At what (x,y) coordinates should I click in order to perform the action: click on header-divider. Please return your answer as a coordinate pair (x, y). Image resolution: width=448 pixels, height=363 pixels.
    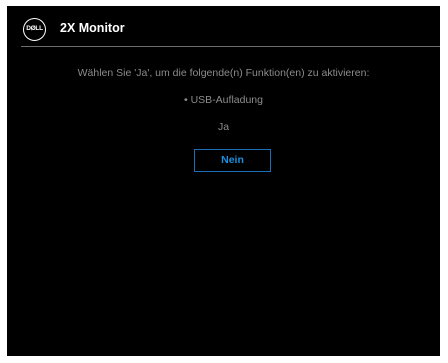
    Looking at the image, I should click on (230, 46).